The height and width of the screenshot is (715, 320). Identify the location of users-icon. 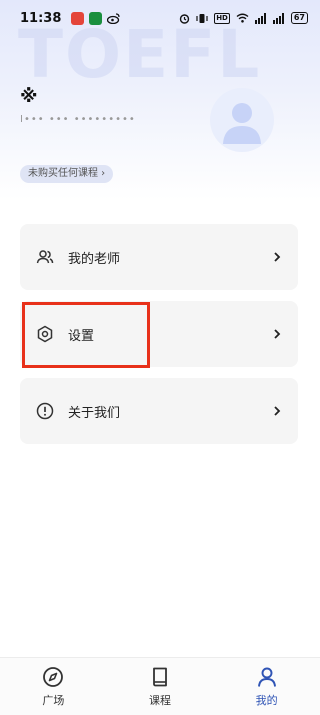
(45, 257).